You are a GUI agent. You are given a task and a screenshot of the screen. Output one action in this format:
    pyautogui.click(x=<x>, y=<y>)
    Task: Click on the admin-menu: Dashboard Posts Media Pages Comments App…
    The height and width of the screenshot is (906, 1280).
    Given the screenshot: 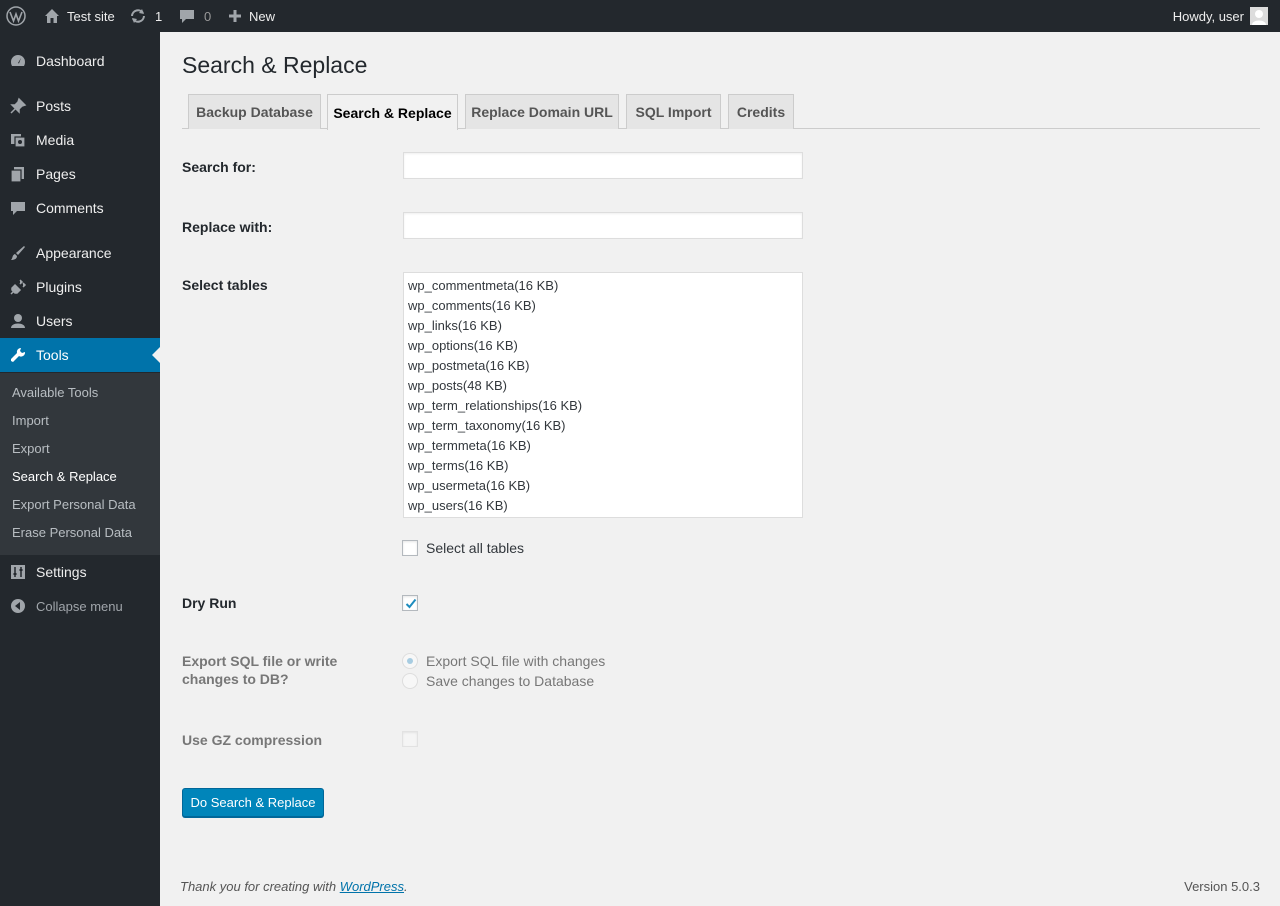 What is the action you would take?
    pyautogui.click(x=80, y=469)
    